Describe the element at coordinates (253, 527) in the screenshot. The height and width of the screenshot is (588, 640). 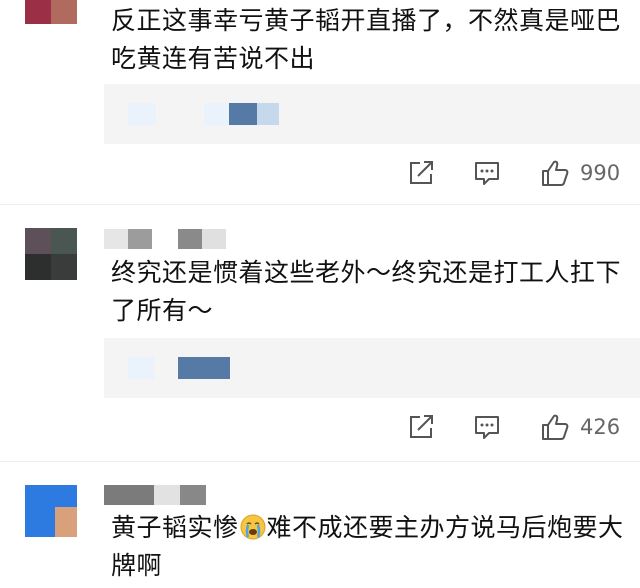
I see `crying-face-icon` at that location.